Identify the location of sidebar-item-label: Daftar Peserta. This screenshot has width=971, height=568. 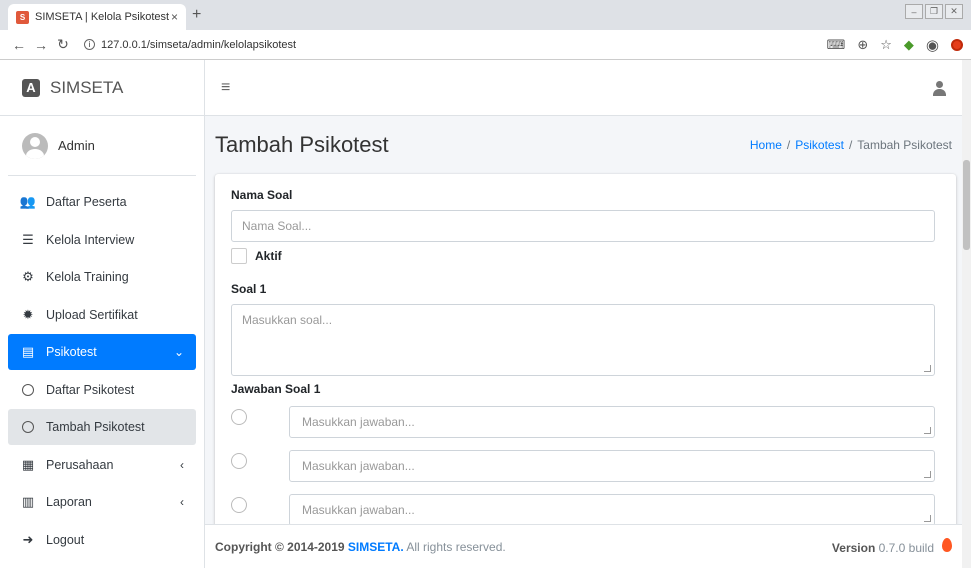
(86, 202).